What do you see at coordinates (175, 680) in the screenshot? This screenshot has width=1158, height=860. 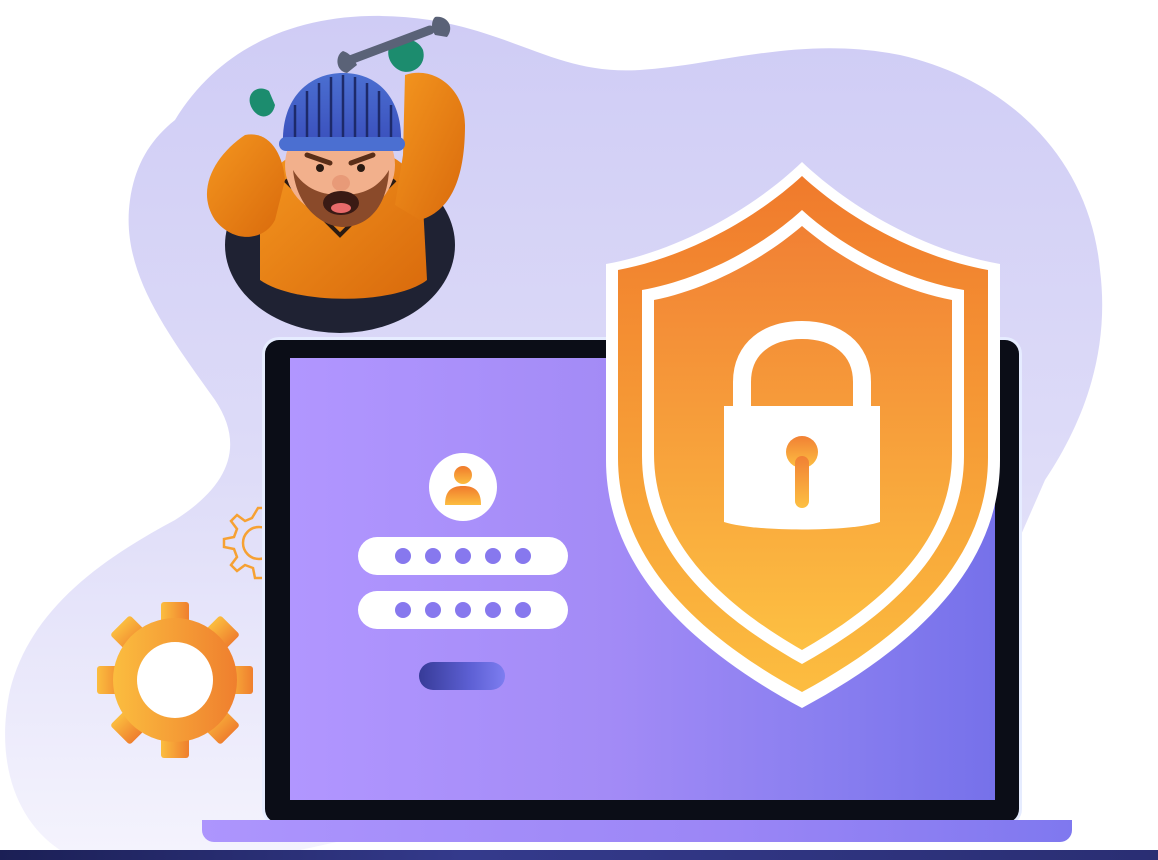 I see `gear-icon` at bounding box center [175, 680].